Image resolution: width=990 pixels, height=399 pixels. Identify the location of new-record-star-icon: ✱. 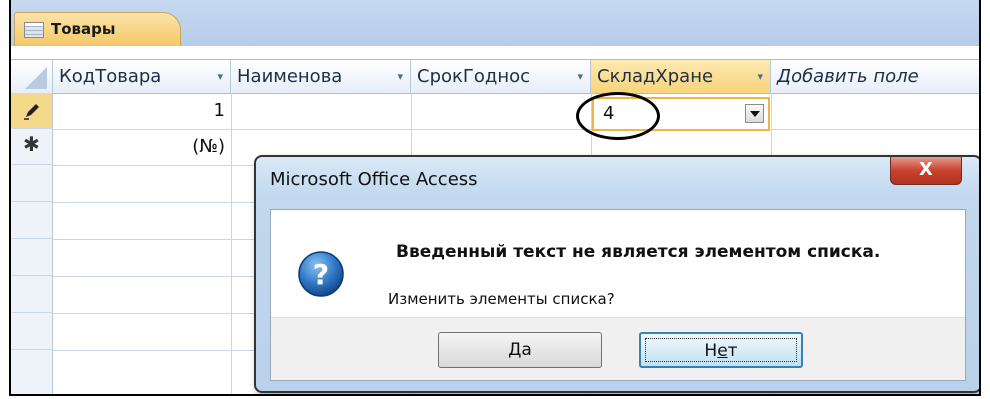
(31, 144).